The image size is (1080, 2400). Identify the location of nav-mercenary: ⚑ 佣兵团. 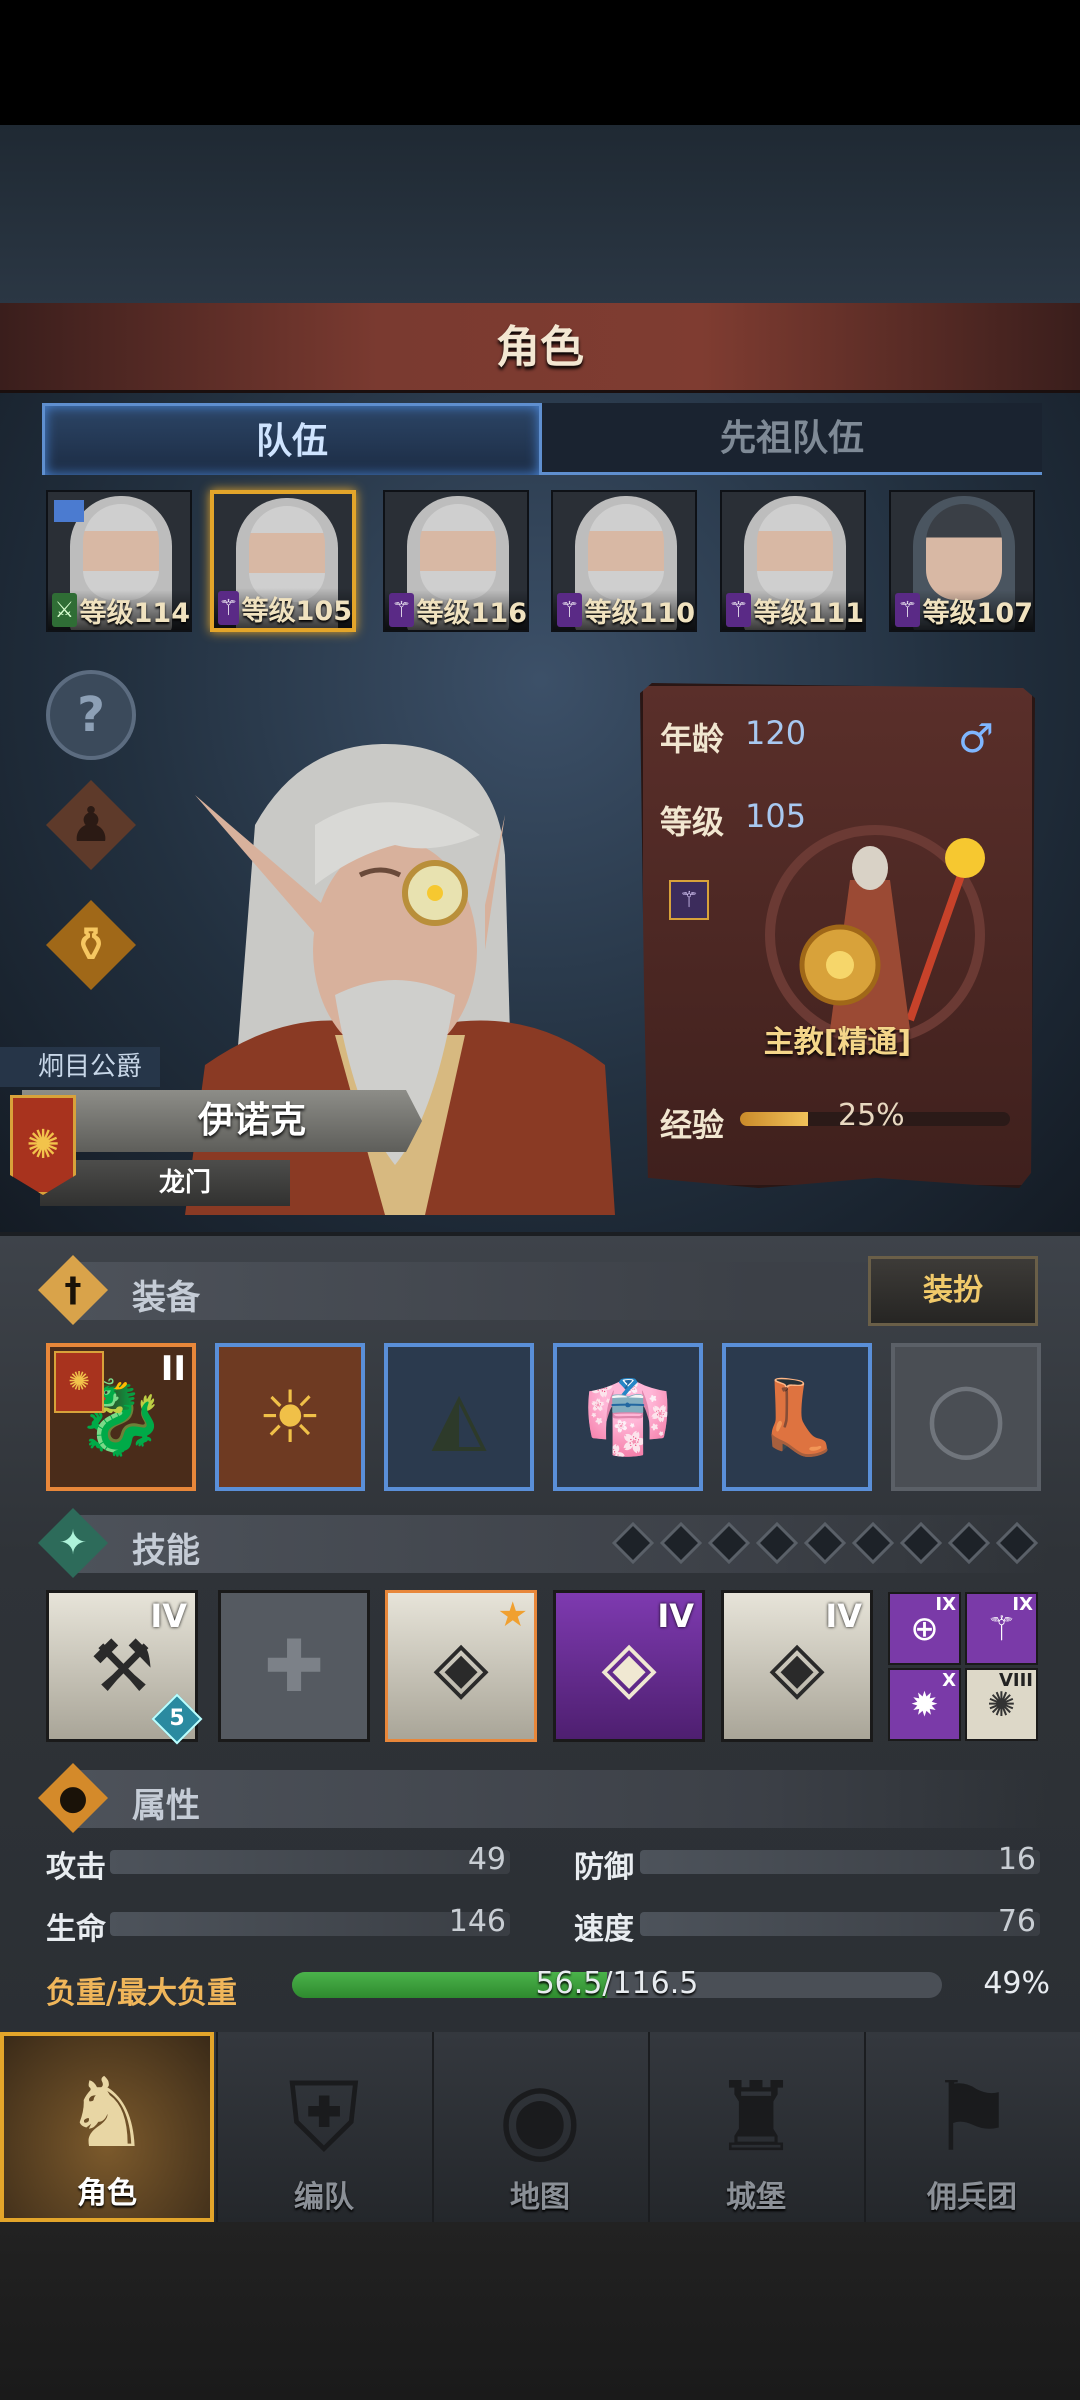
(971, 2127).